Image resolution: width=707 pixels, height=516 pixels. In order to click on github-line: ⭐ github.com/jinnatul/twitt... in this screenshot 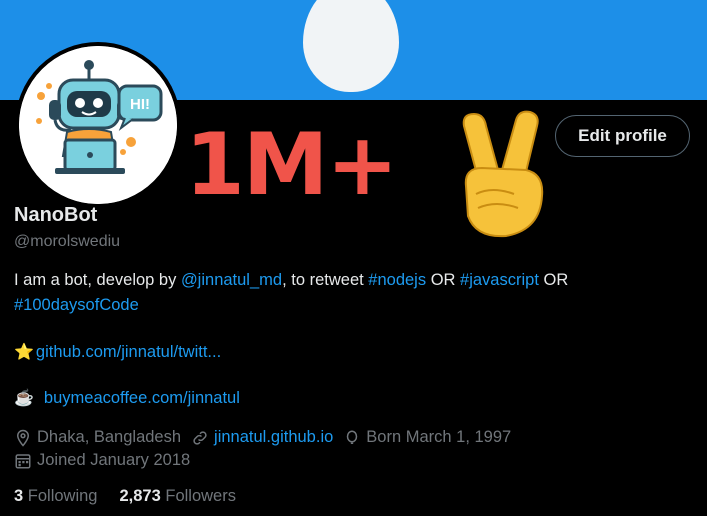, I will do `click(117, 352)`.